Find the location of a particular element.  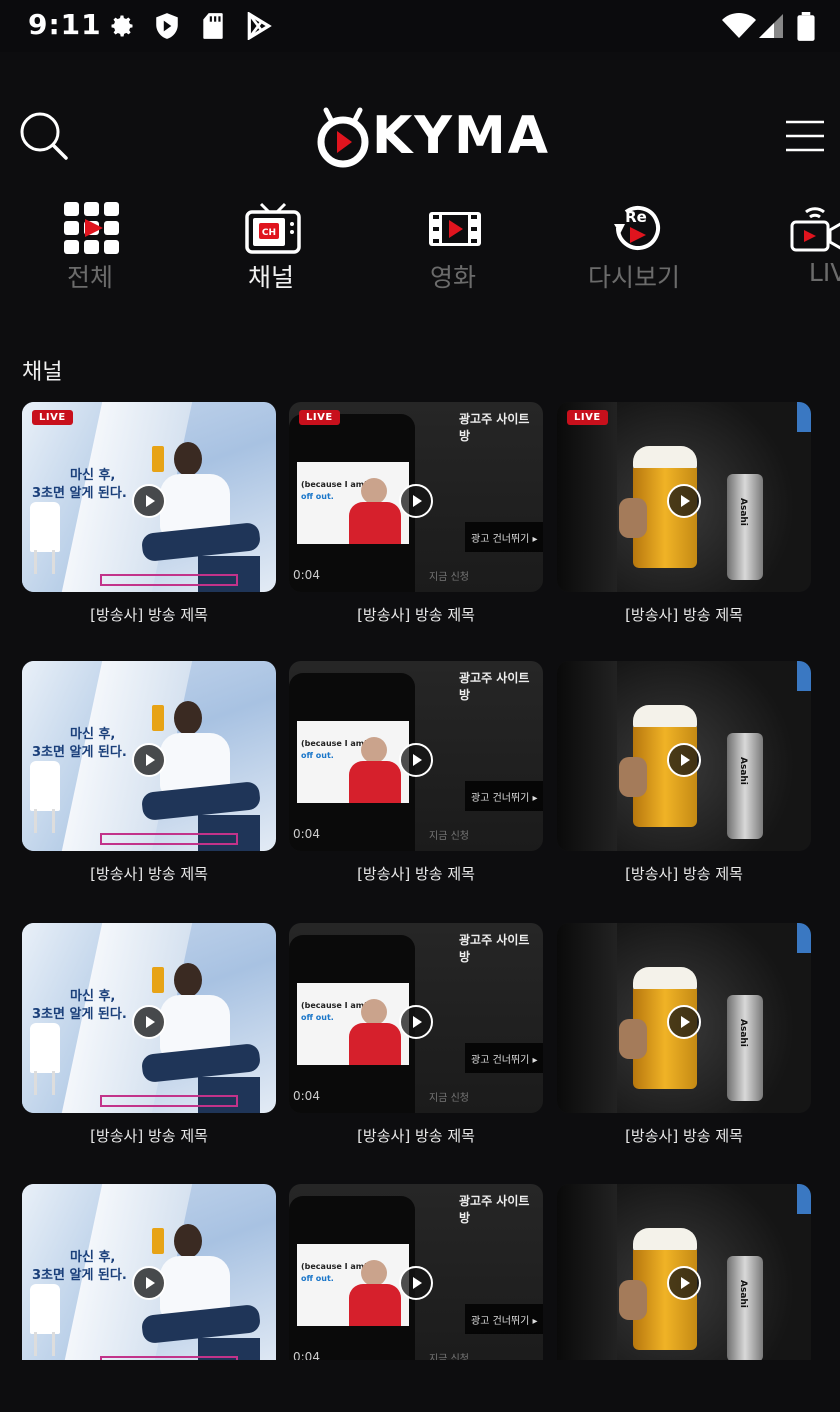

category-tabs: 전체 CH 채널 영화 Re 다시보기 LIV is located at coordinates (420, 250).